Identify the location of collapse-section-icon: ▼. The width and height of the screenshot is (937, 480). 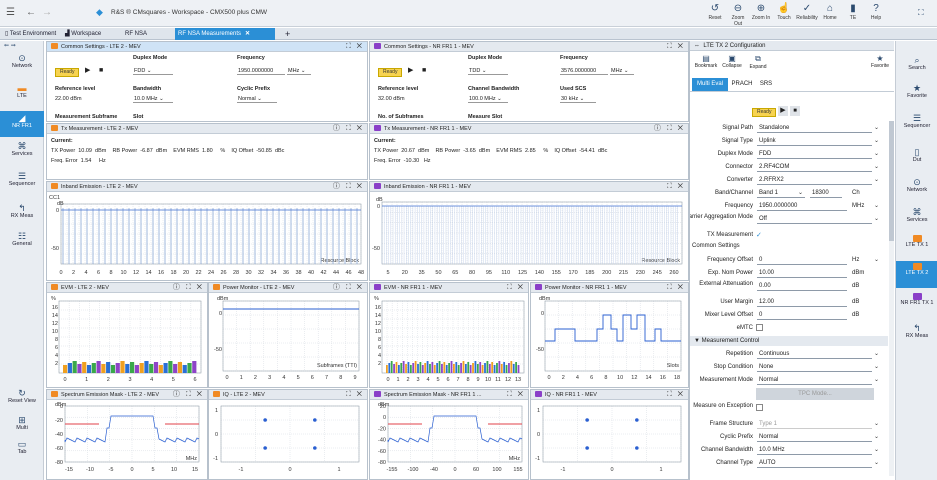
(698, 341).